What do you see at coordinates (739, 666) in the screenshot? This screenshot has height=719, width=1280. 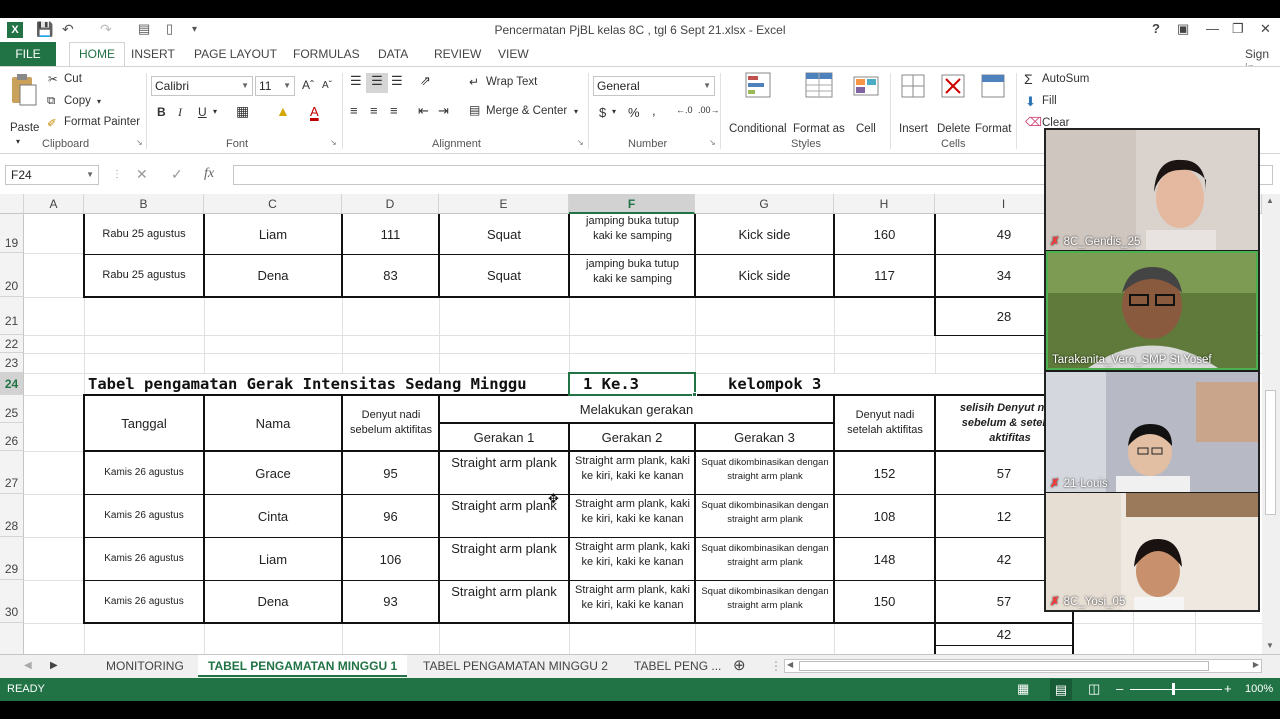 I see `add-sheet-icon: ⊕` at bounding box center [739, 666].